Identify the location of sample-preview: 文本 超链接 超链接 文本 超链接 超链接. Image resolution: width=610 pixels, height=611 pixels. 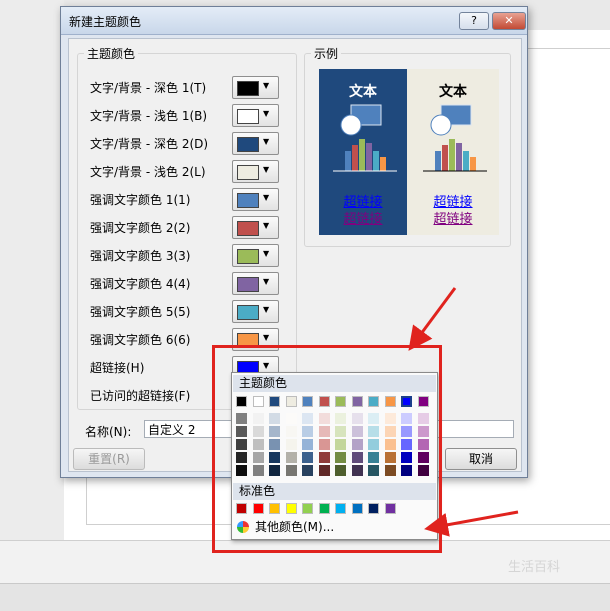
(409, 152).